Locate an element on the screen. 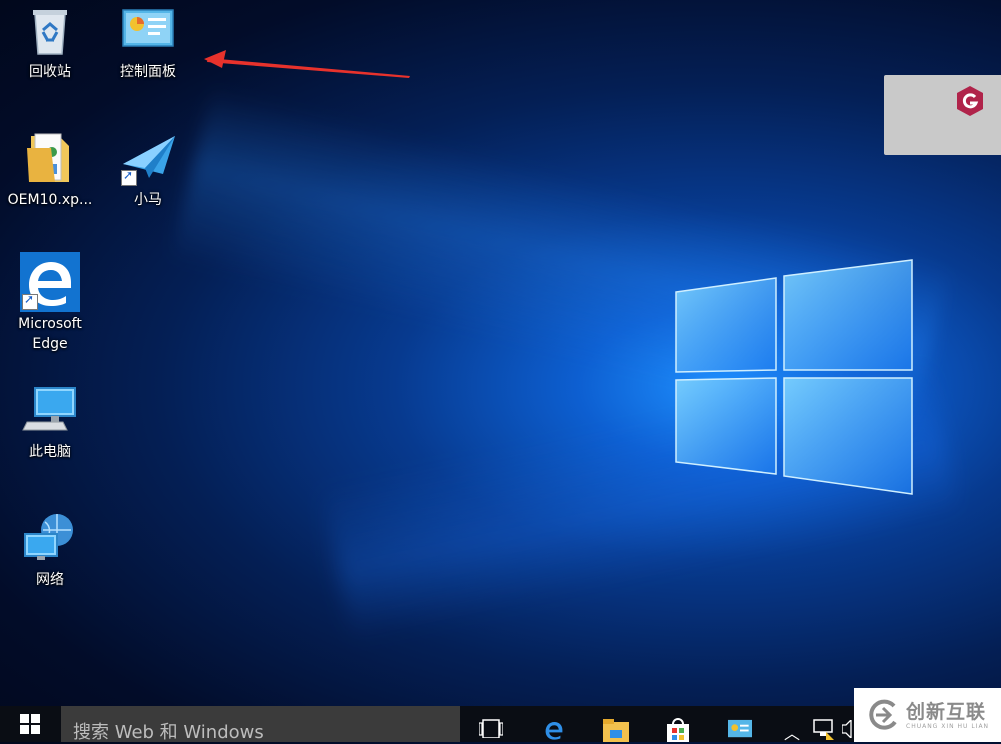  desktop-icon-control-panel: 控制面板 is located at coordinates (148, 42).